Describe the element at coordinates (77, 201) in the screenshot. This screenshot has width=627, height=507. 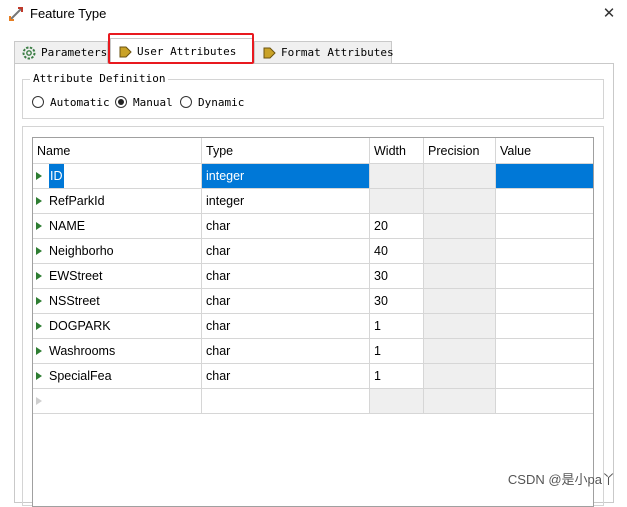
I see `name-value: RefParkId` at that location.